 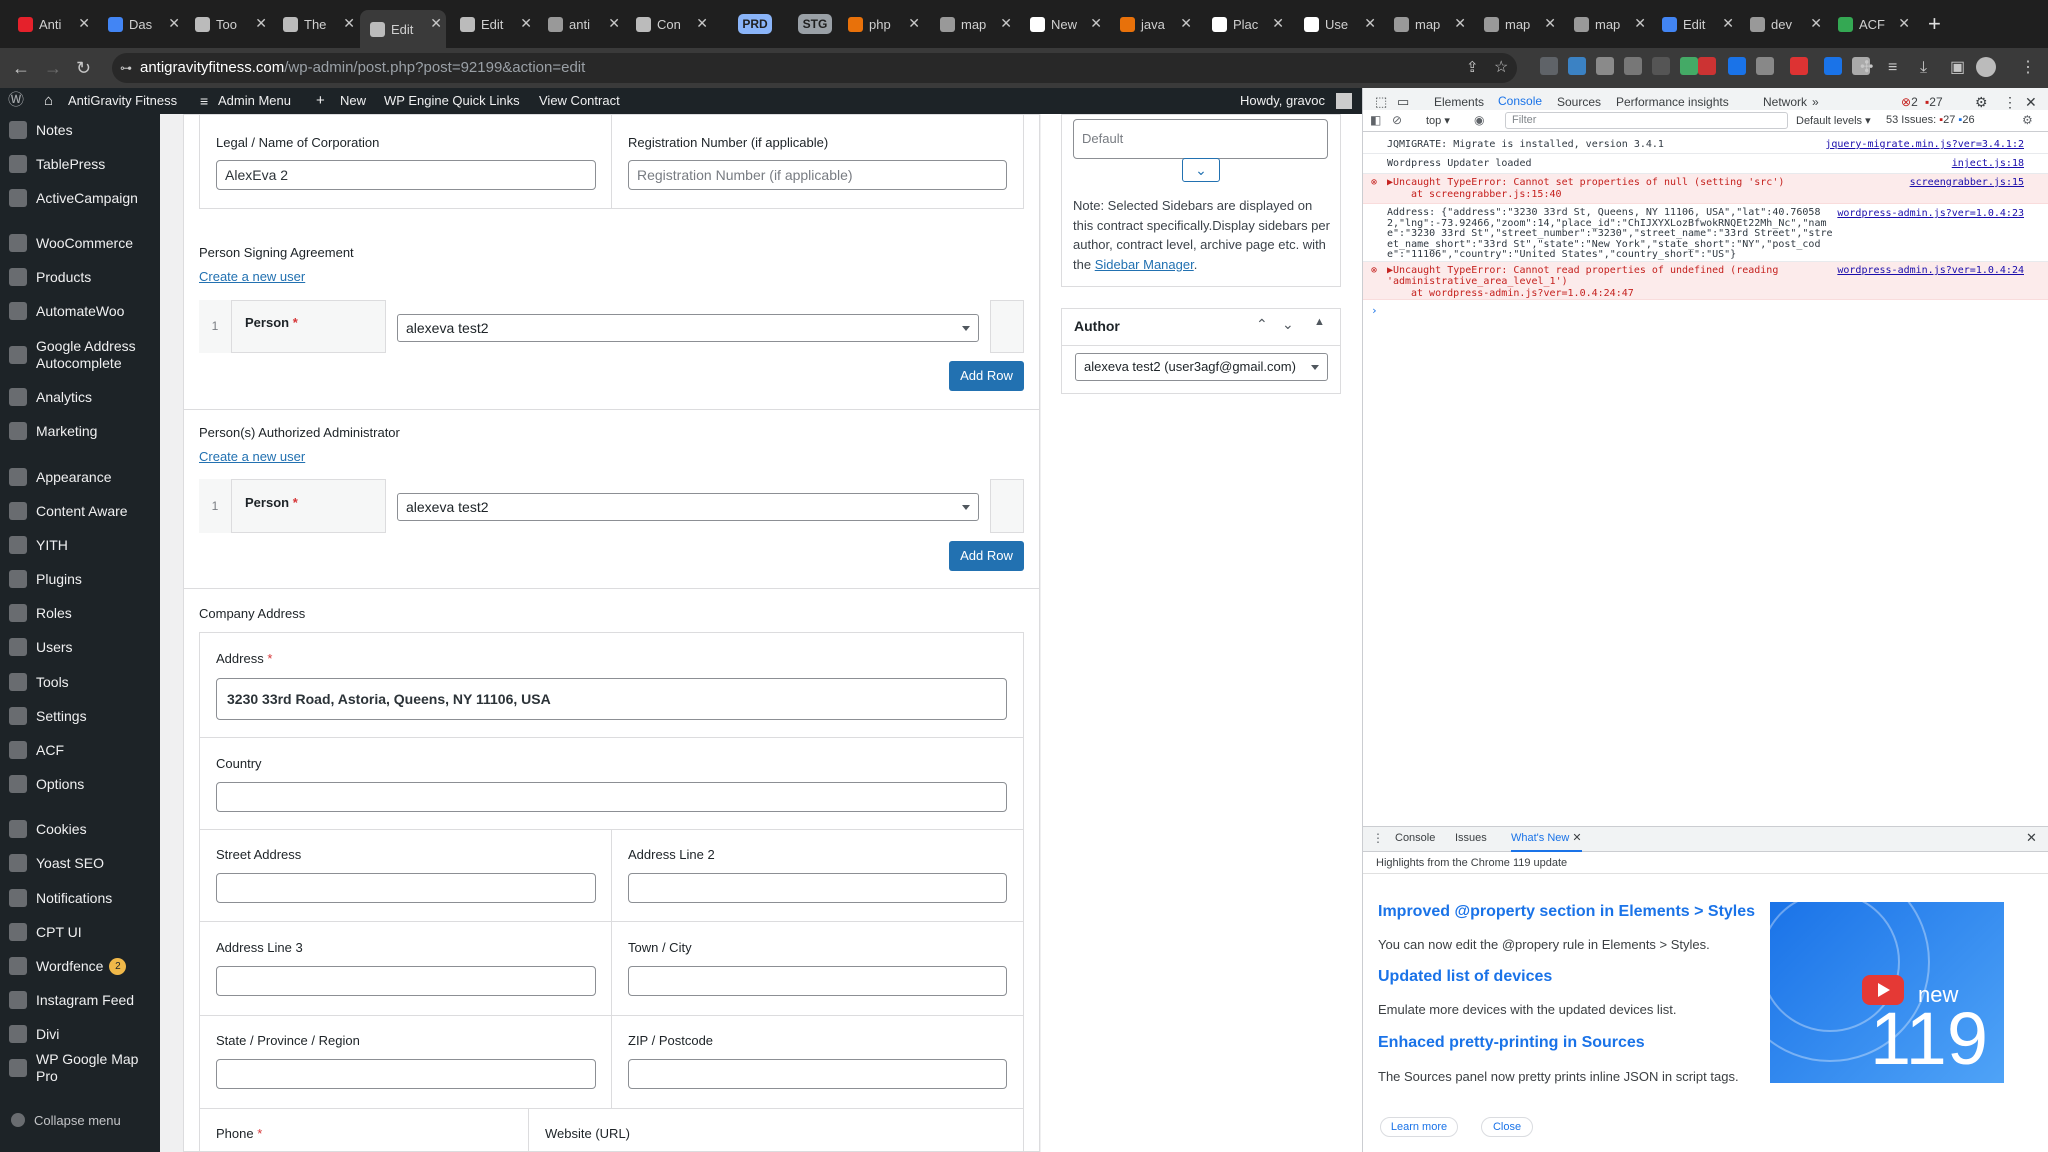 What do you see at coordinates (815, 24) in the screenshot?
I see `stg-tab-group: STG` at bounding box center [815, 24].